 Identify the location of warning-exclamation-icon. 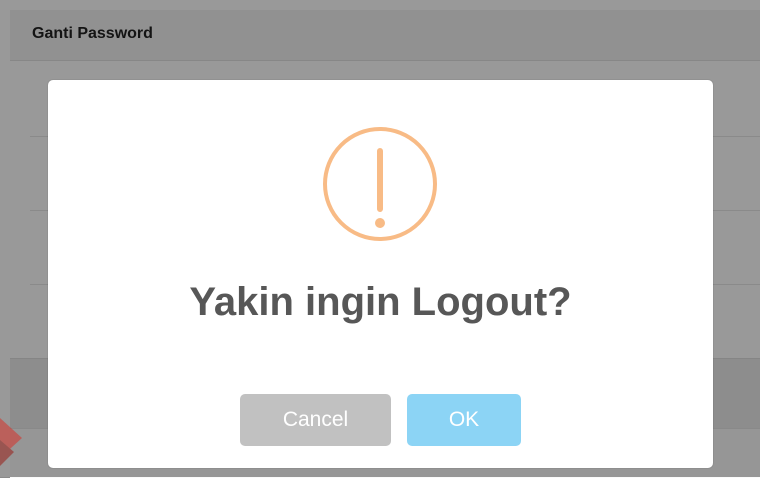
(380, 184).